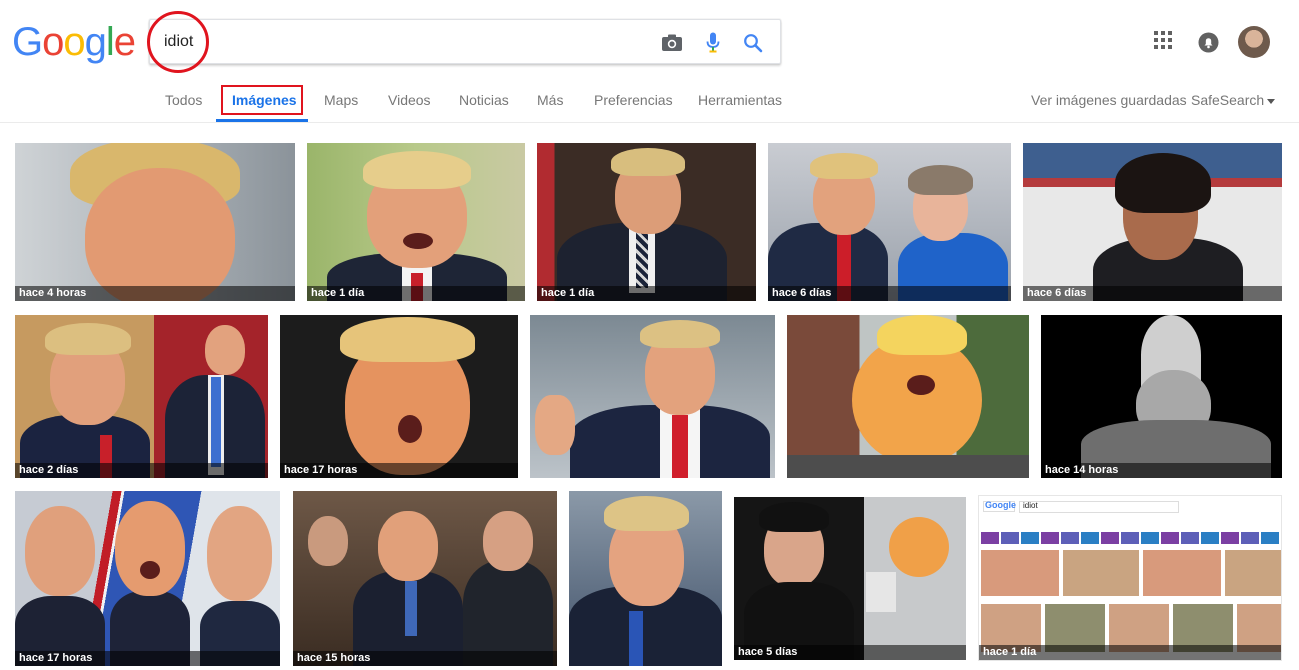  What do you see at coordinates (1030, 505) in the screenshot?
I see `mini-search-query: idiot` at bounding box center [1030, 505].